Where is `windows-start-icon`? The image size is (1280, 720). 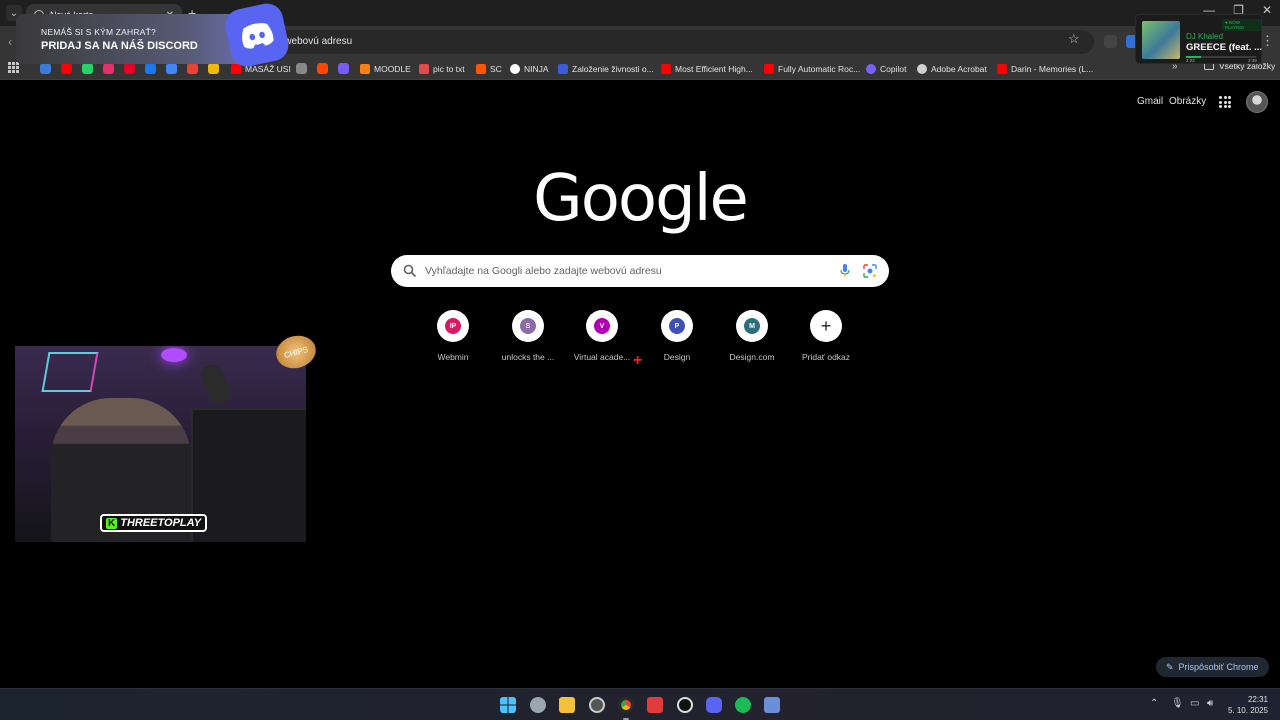
windows-start-icon is located at coordinates (508, 705).